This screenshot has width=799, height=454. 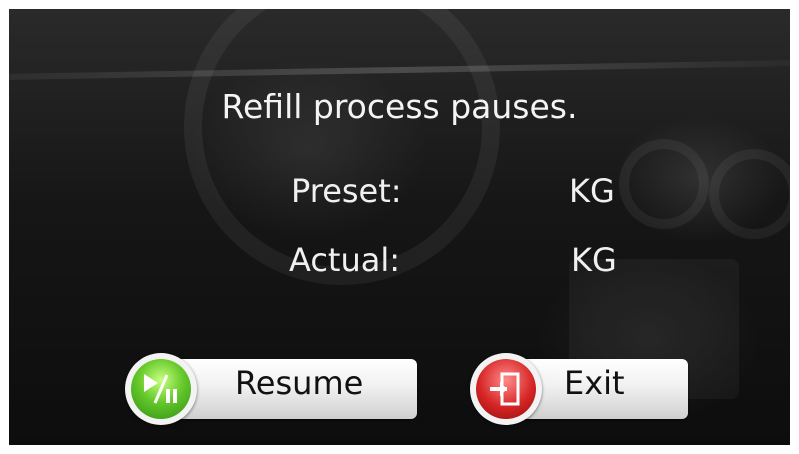 I want to click on preset-unit: KG, so click(x=592, y=191).